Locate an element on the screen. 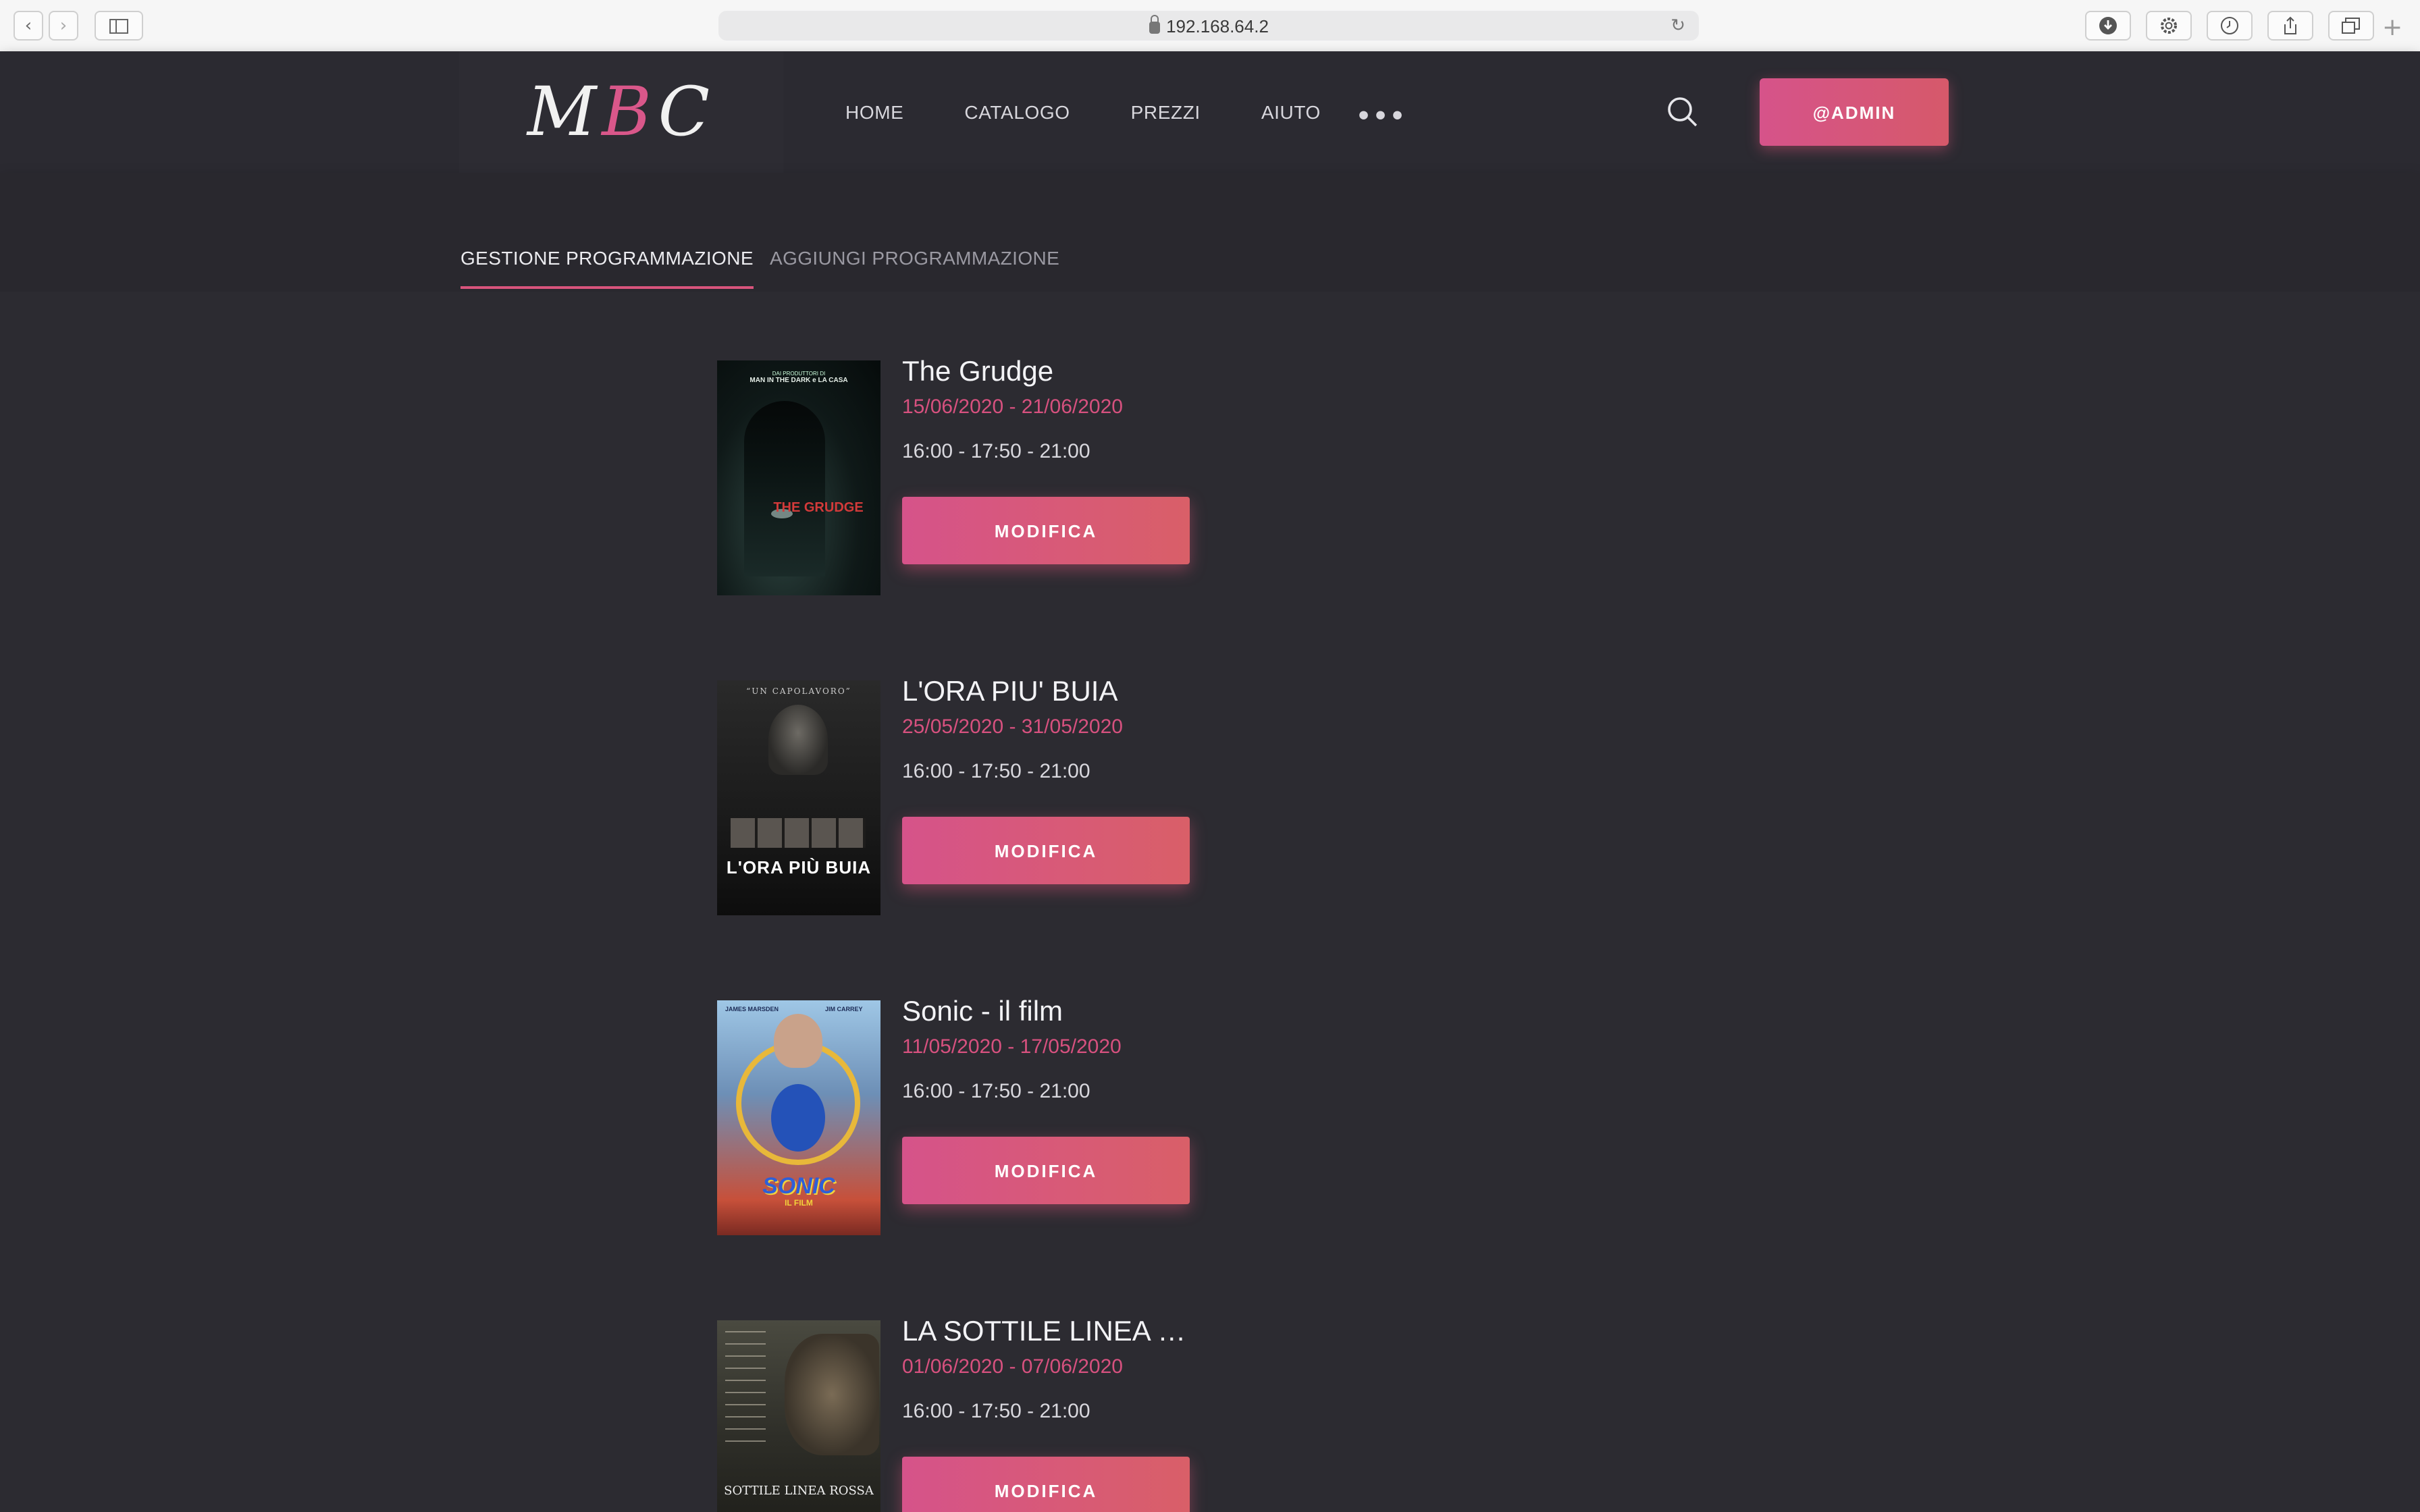 Image resolution: width=2420 pixels, height=1512 pixels. tabs-overview-icon is located at coordinates (2351, 26).